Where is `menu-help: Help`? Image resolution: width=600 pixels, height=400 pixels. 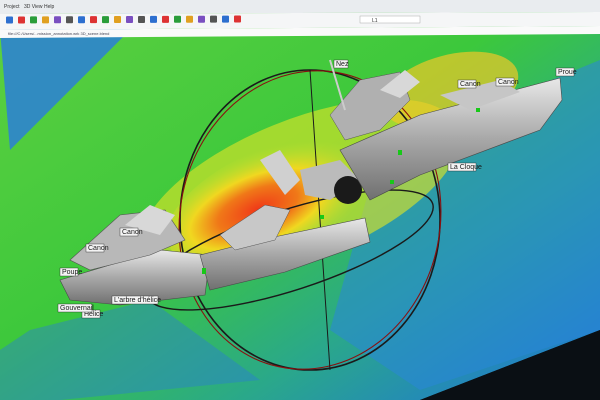
menu-help: Help is located at coordinates (49, 7).